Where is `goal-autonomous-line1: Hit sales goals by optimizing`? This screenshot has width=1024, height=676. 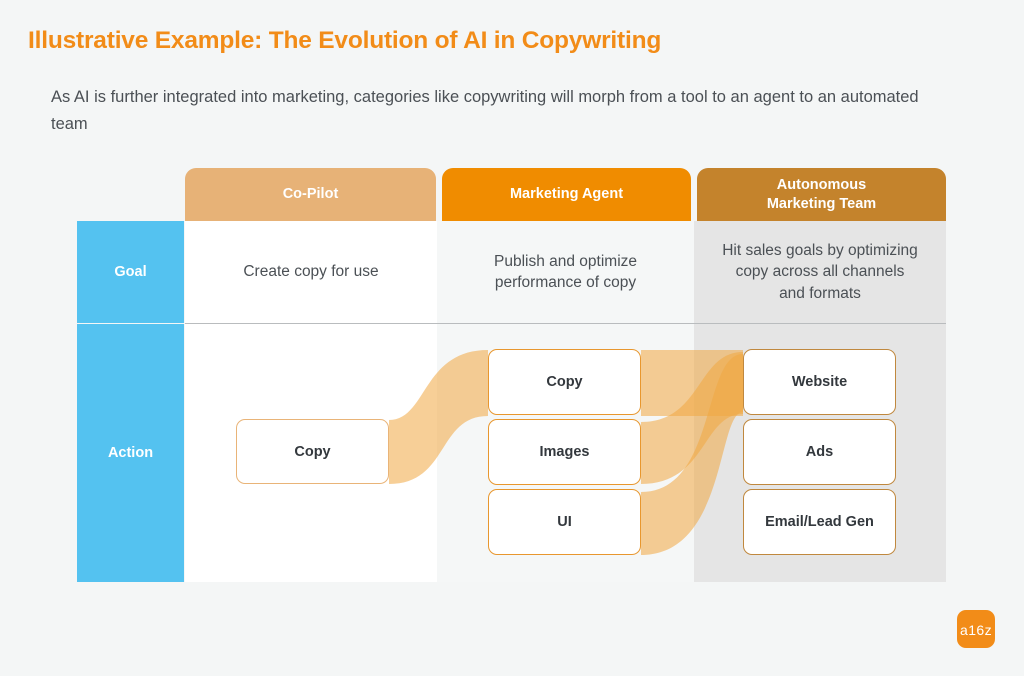 goal-autonomous-line1: Hit sales goals by optimizing is located at coordinates (820, 250).